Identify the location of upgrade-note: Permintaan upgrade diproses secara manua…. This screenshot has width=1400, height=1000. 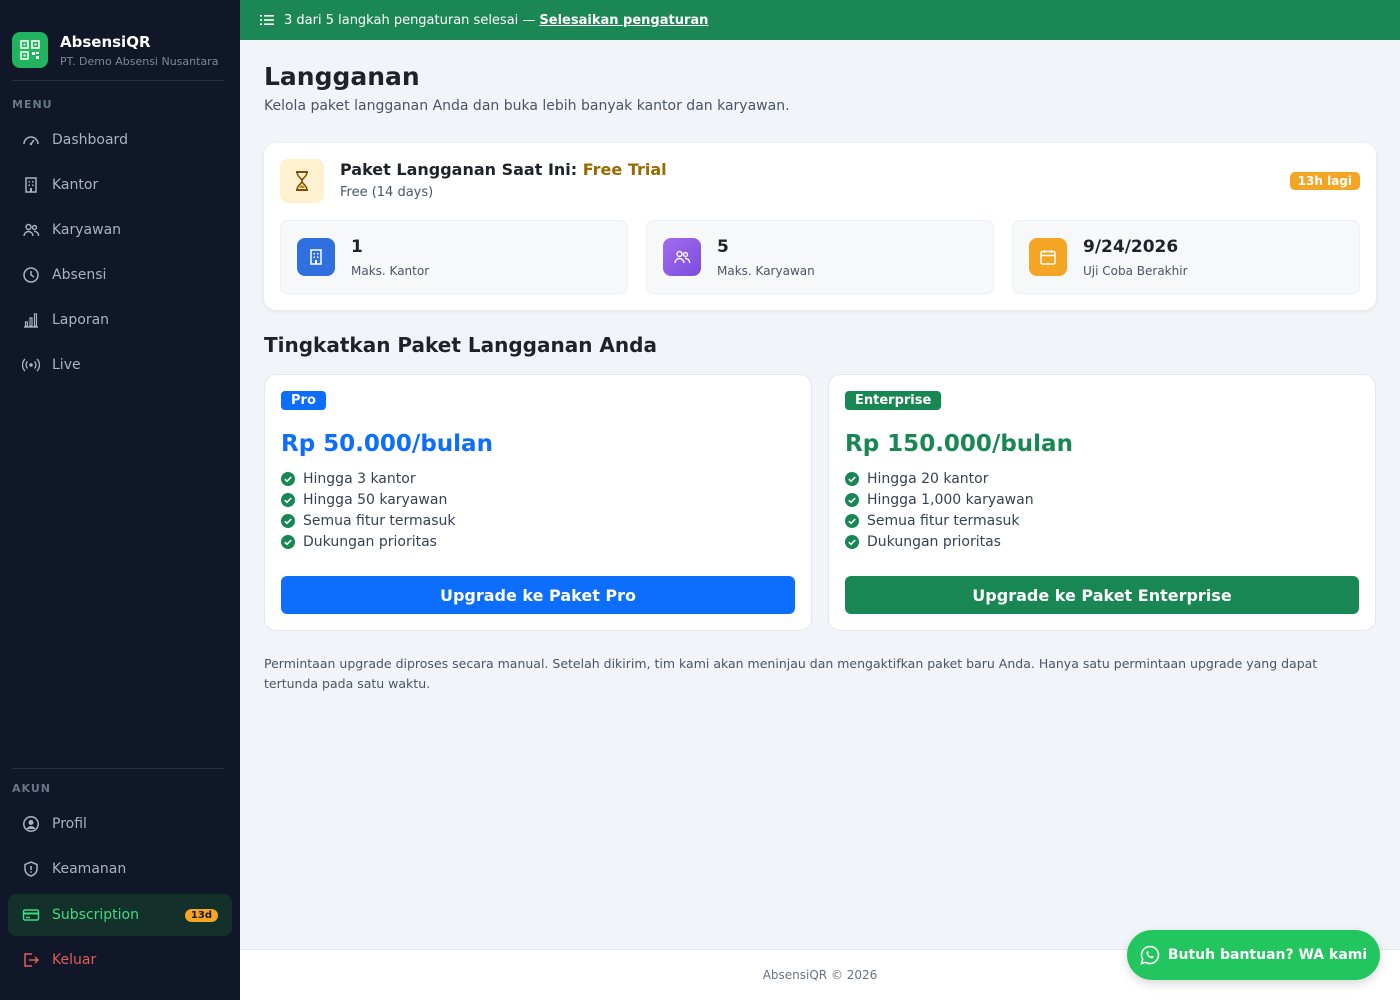
(791, 673).